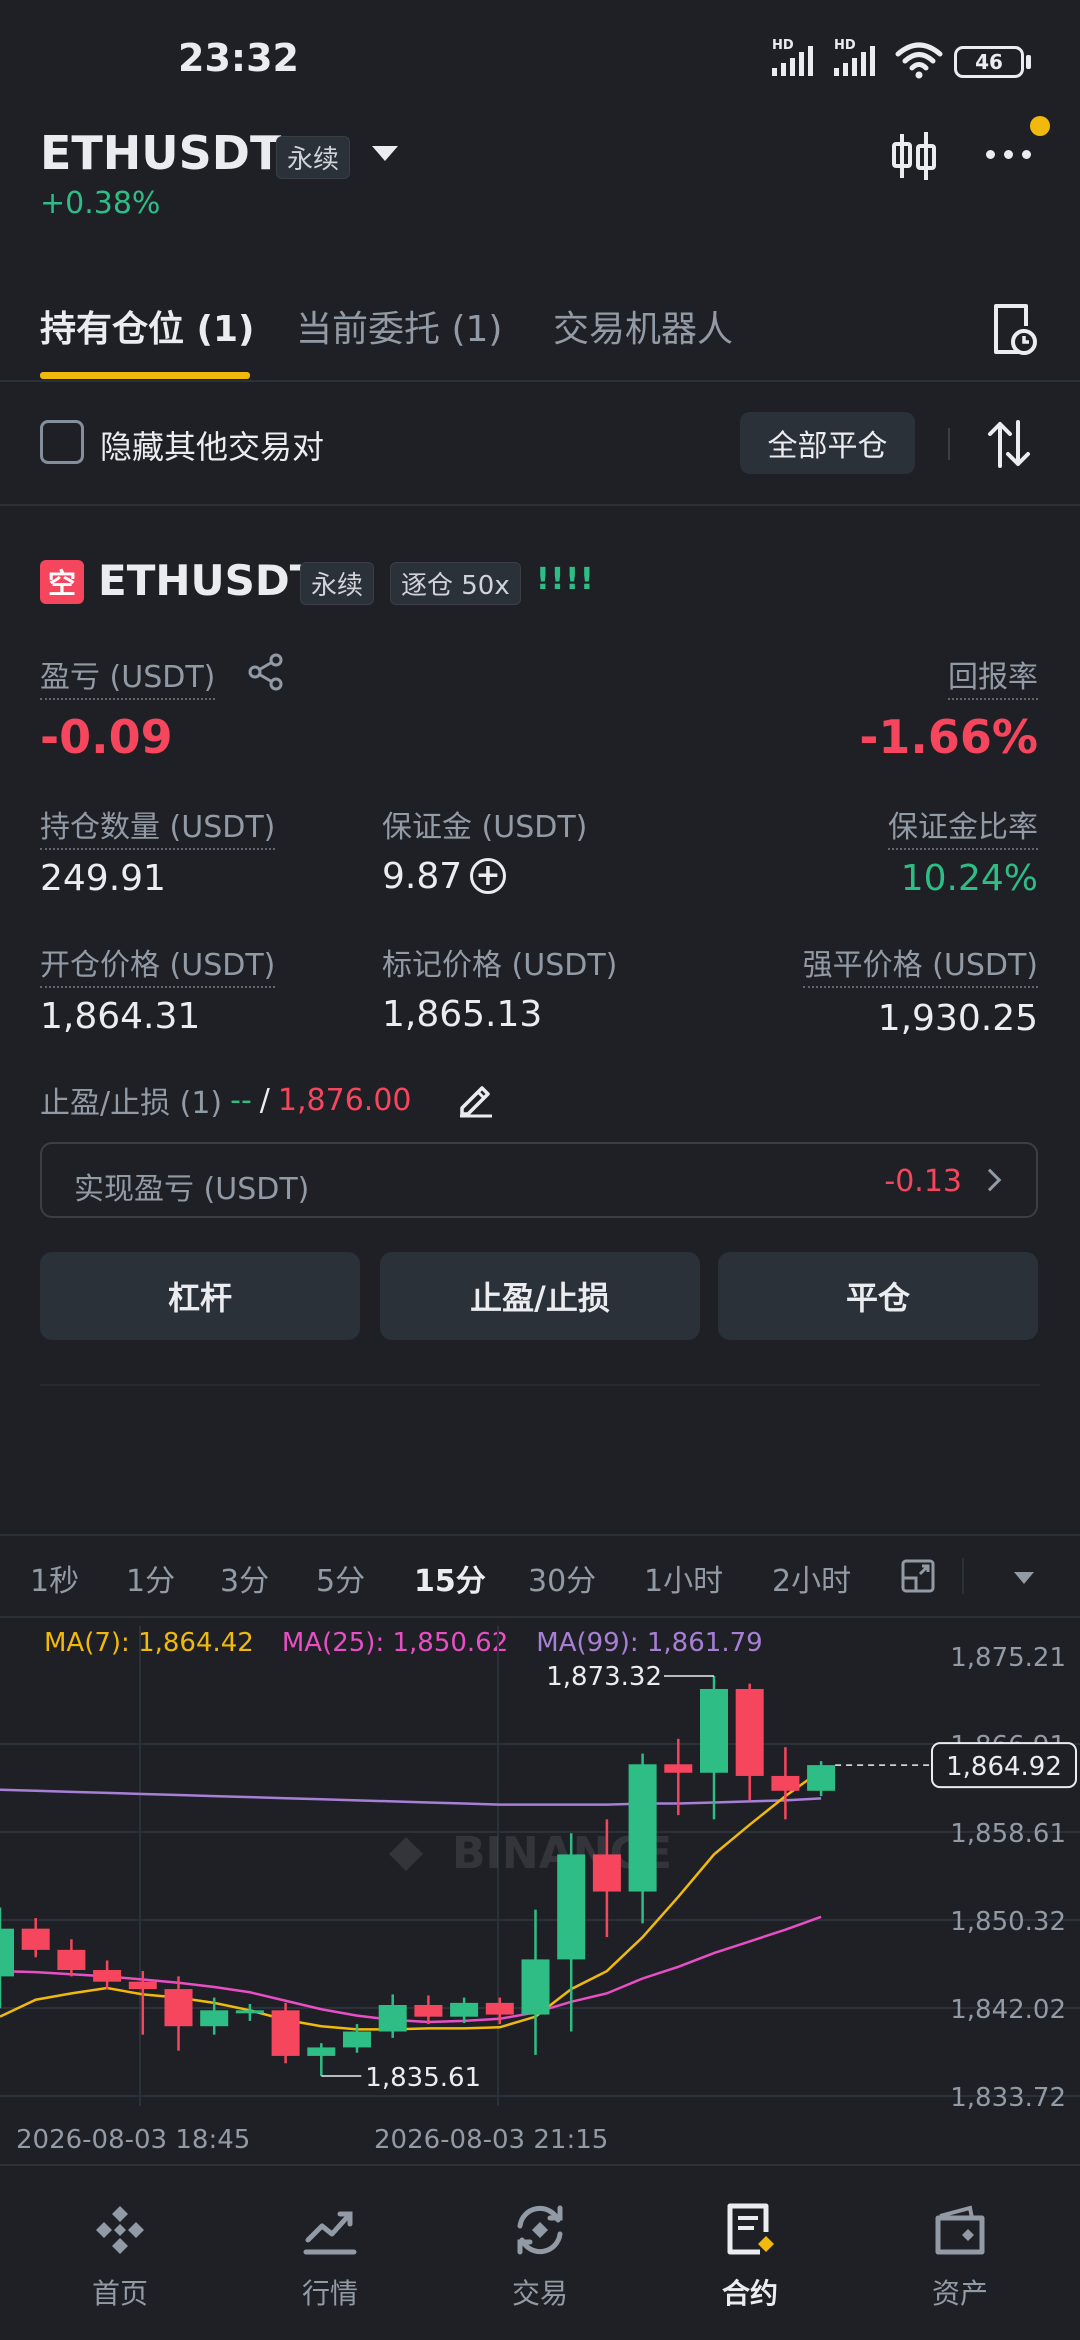 The width and height of the screenshot is (1080, 2340). Describe the element at coordinates (158, 826) in the screenshot. I see `size-label: 持仓数量 (USDT)` at that location.